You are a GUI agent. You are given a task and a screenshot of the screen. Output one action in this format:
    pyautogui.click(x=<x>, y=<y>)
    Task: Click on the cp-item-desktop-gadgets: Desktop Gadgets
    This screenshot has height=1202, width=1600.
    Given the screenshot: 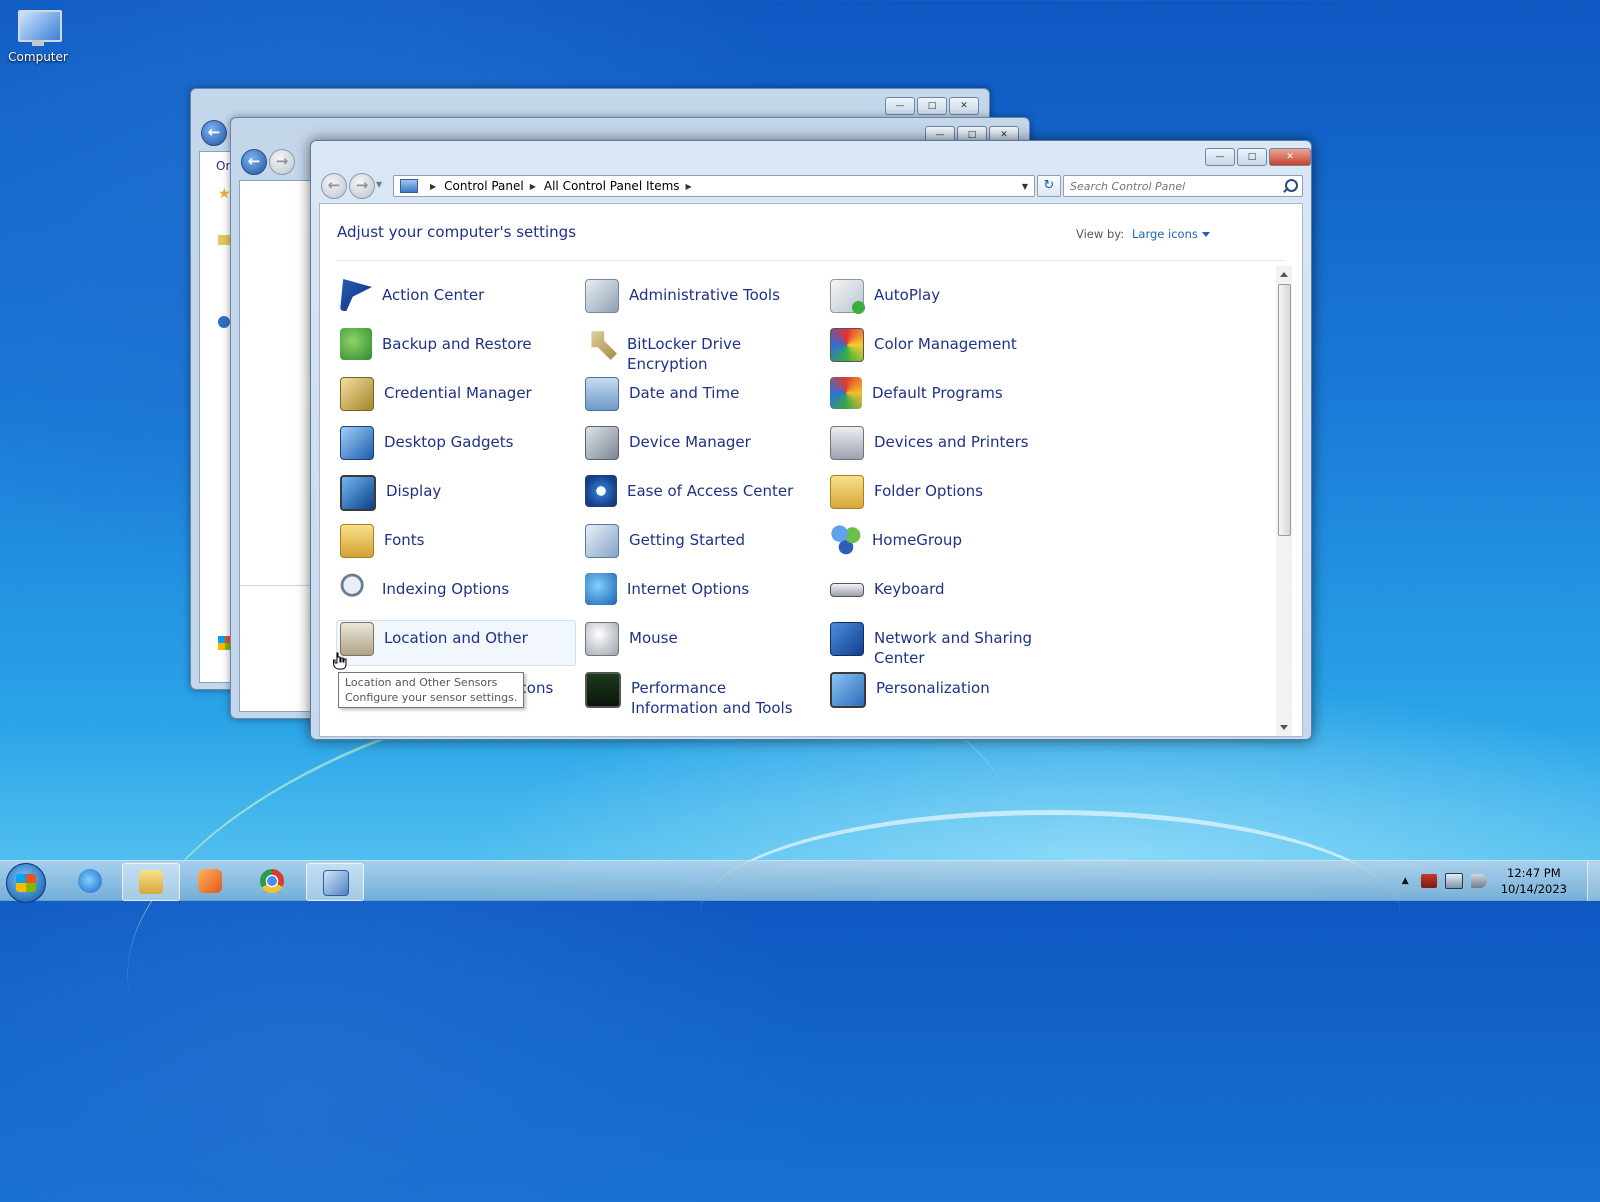 What is the action you would take?
    pyautogui.click(x=456, y=447)
    